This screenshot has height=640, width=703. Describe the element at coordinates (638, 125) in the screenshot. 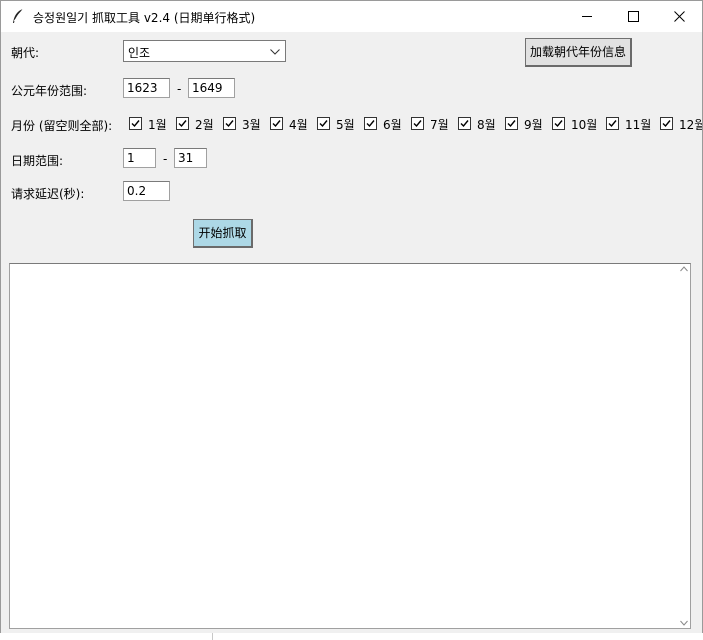

I see `month-label: 11월` at that location.